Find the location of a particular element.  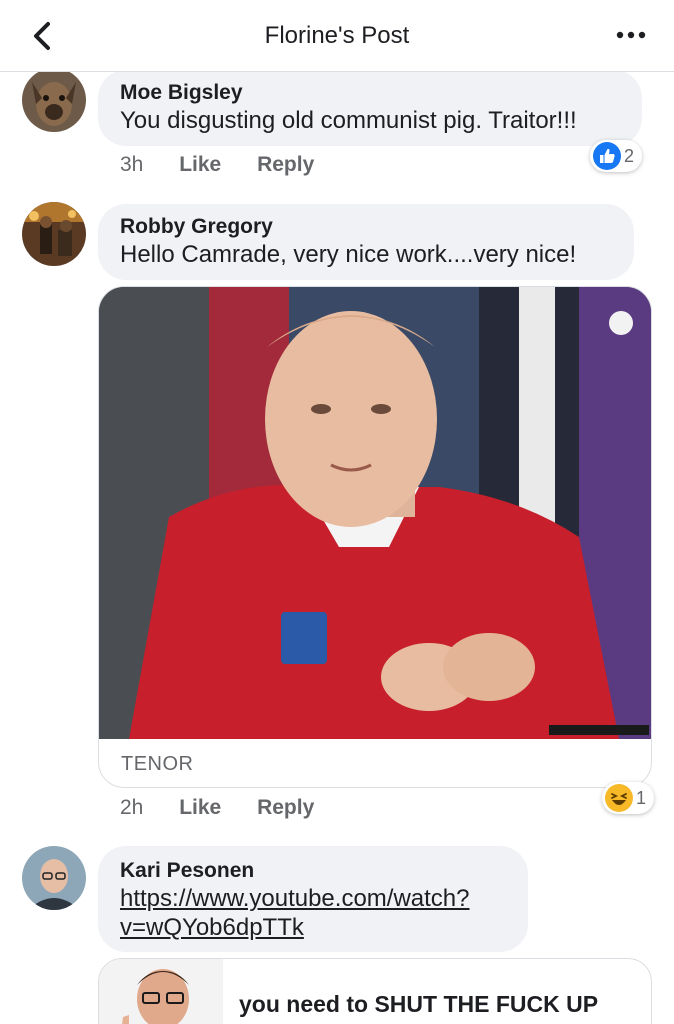

post-header: Florine's Post is located at coordinates (337, 36).